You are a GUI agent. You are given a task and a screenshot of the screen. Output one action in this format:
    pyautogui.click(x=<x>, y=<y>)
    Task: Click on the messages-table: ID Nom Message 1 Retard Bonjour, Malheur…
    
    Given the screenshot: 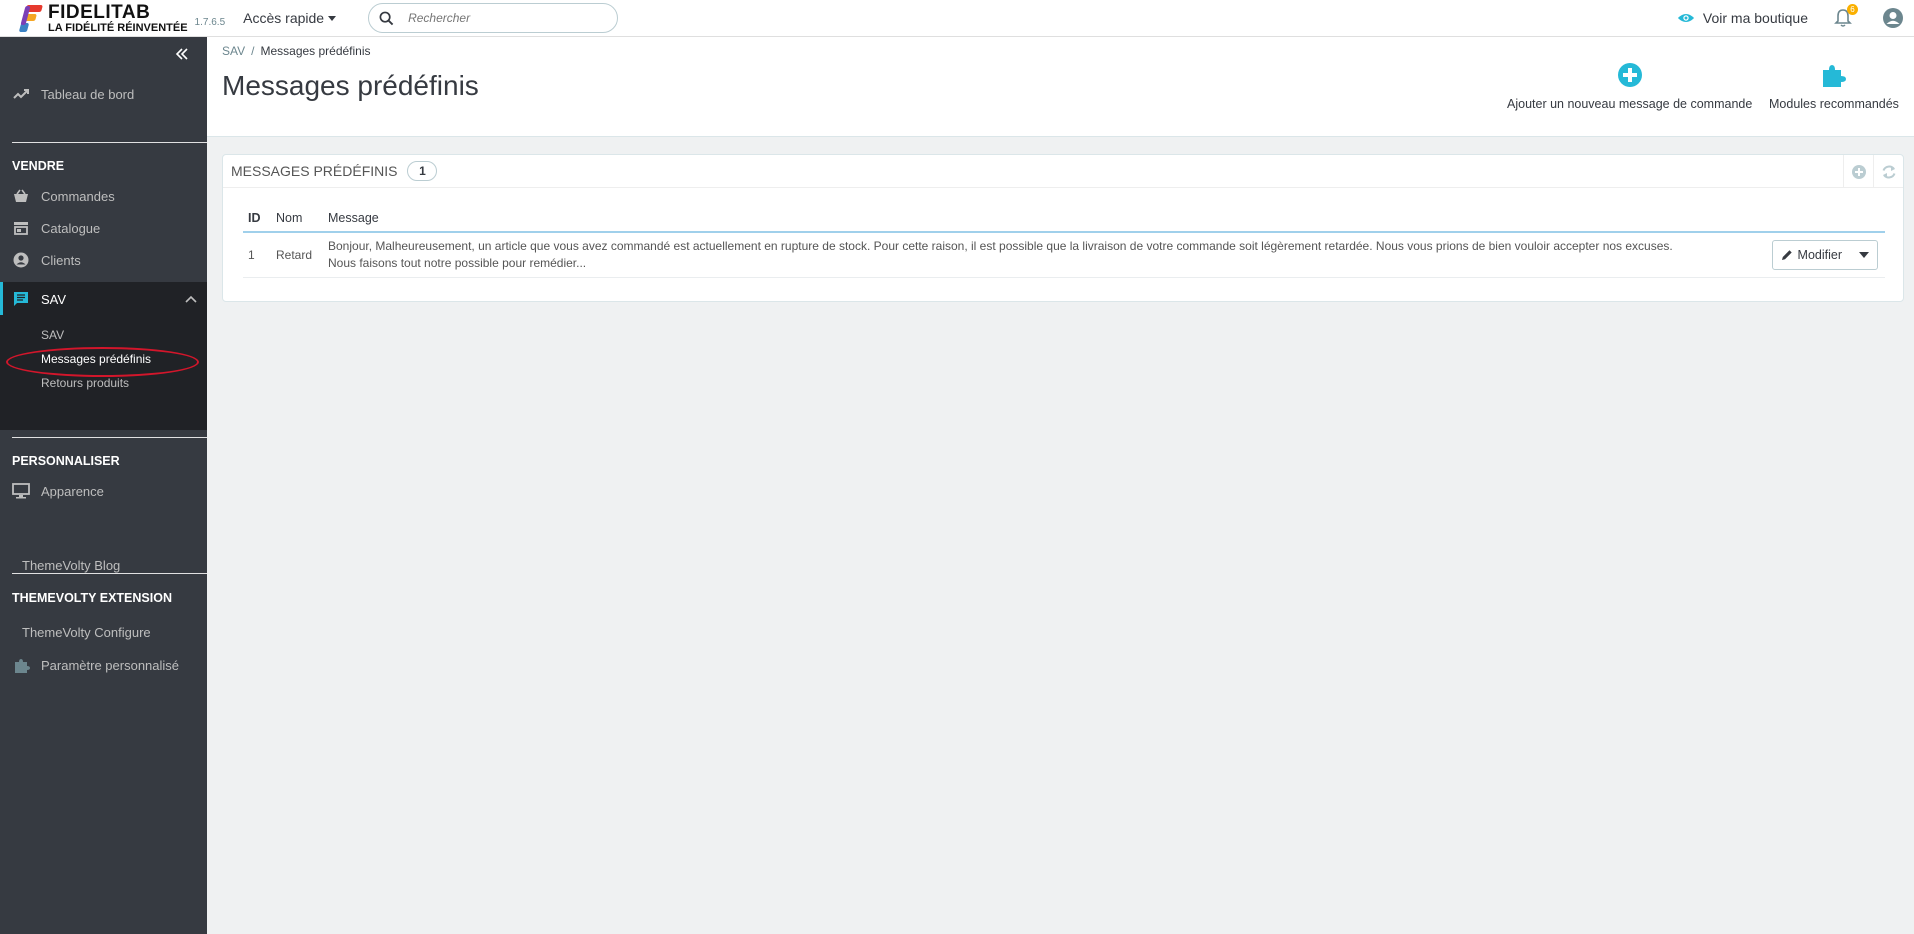 What is the action you would take?
    pyautogui.click(x=1064, y=241)
    